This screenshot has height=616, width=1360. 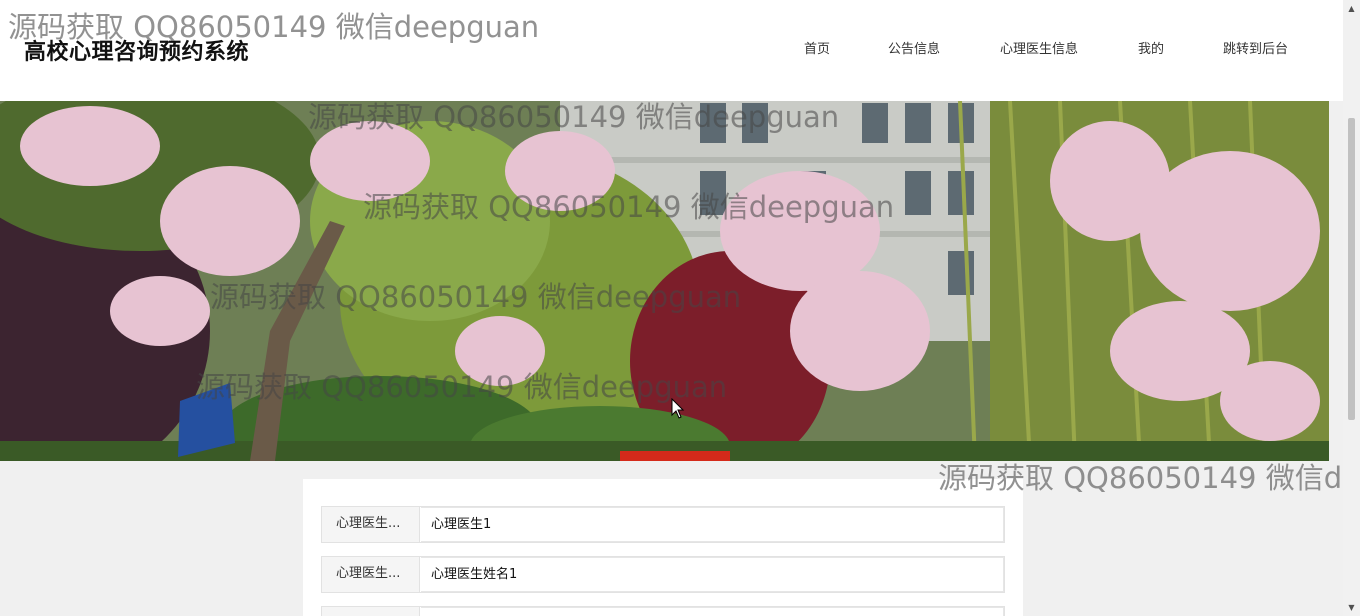 I want to click on detail-row-account: 心理医生... 心理医生1, so click(x=663, y=524).